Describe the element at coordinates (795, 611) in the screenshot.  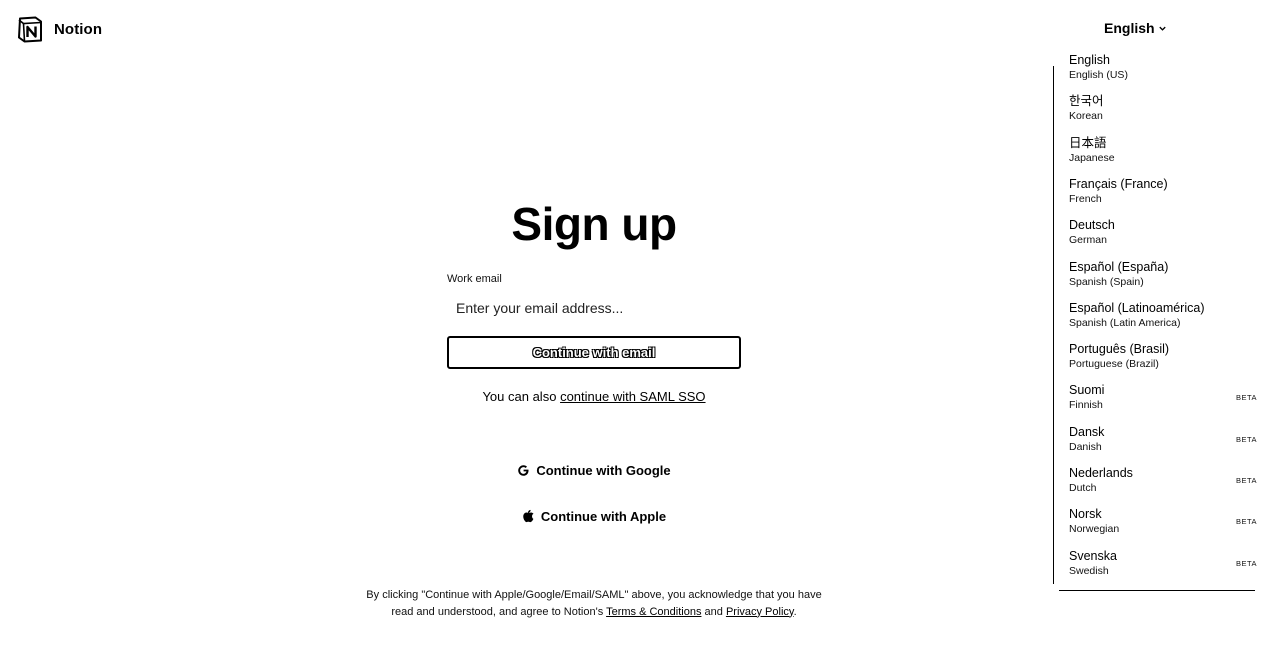
I see `legal-period: .` at that location.